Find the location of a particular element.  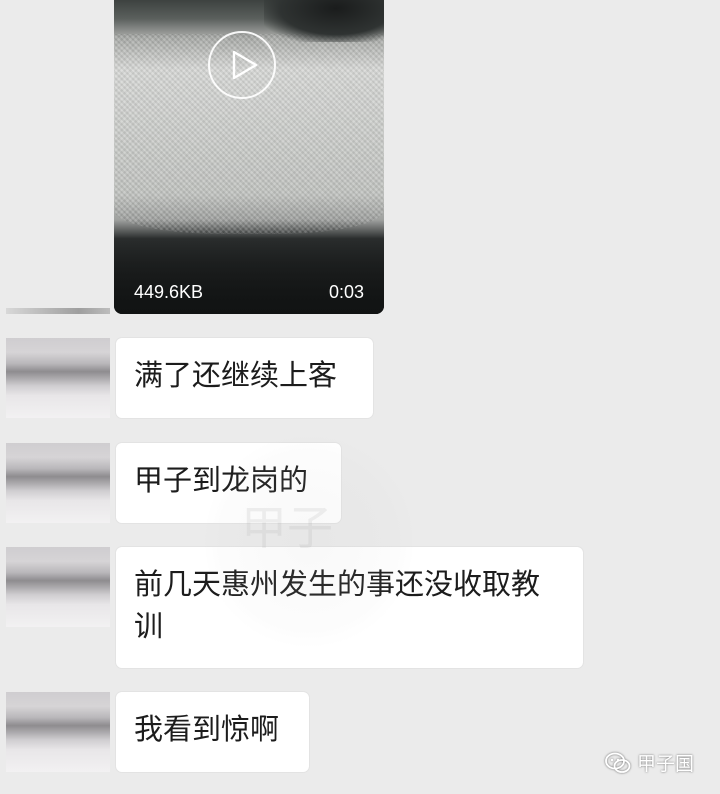

corner-watermark: 甲子国 is located at coordinates (649, 762).